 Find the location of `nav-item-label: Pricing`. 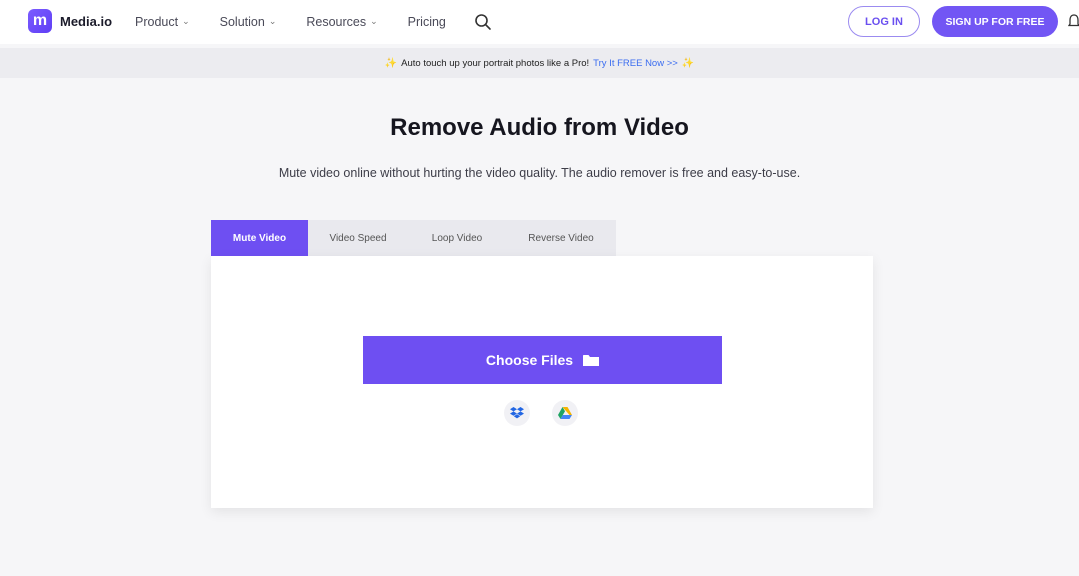

nav-item-label: Pricing is located at coordinates (426, 22).